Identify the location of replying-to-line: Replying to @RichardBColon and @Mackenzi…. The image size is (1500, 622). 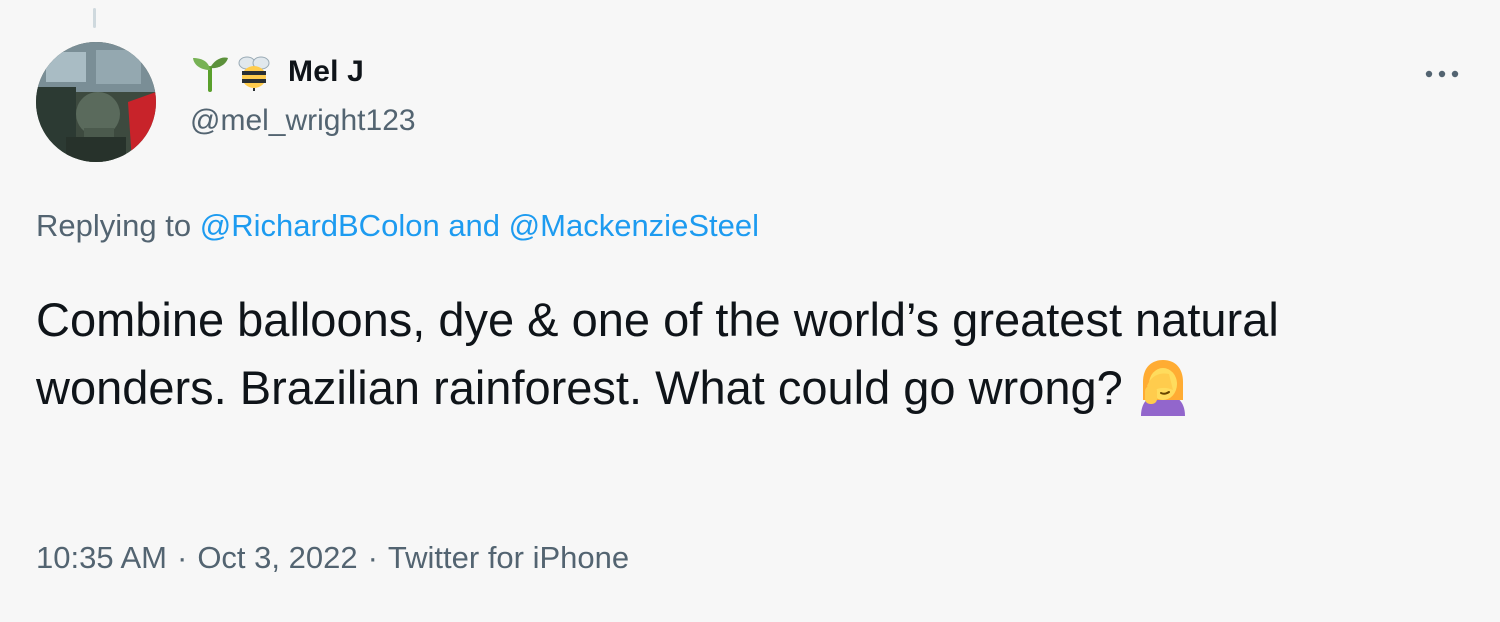
(397, 226).